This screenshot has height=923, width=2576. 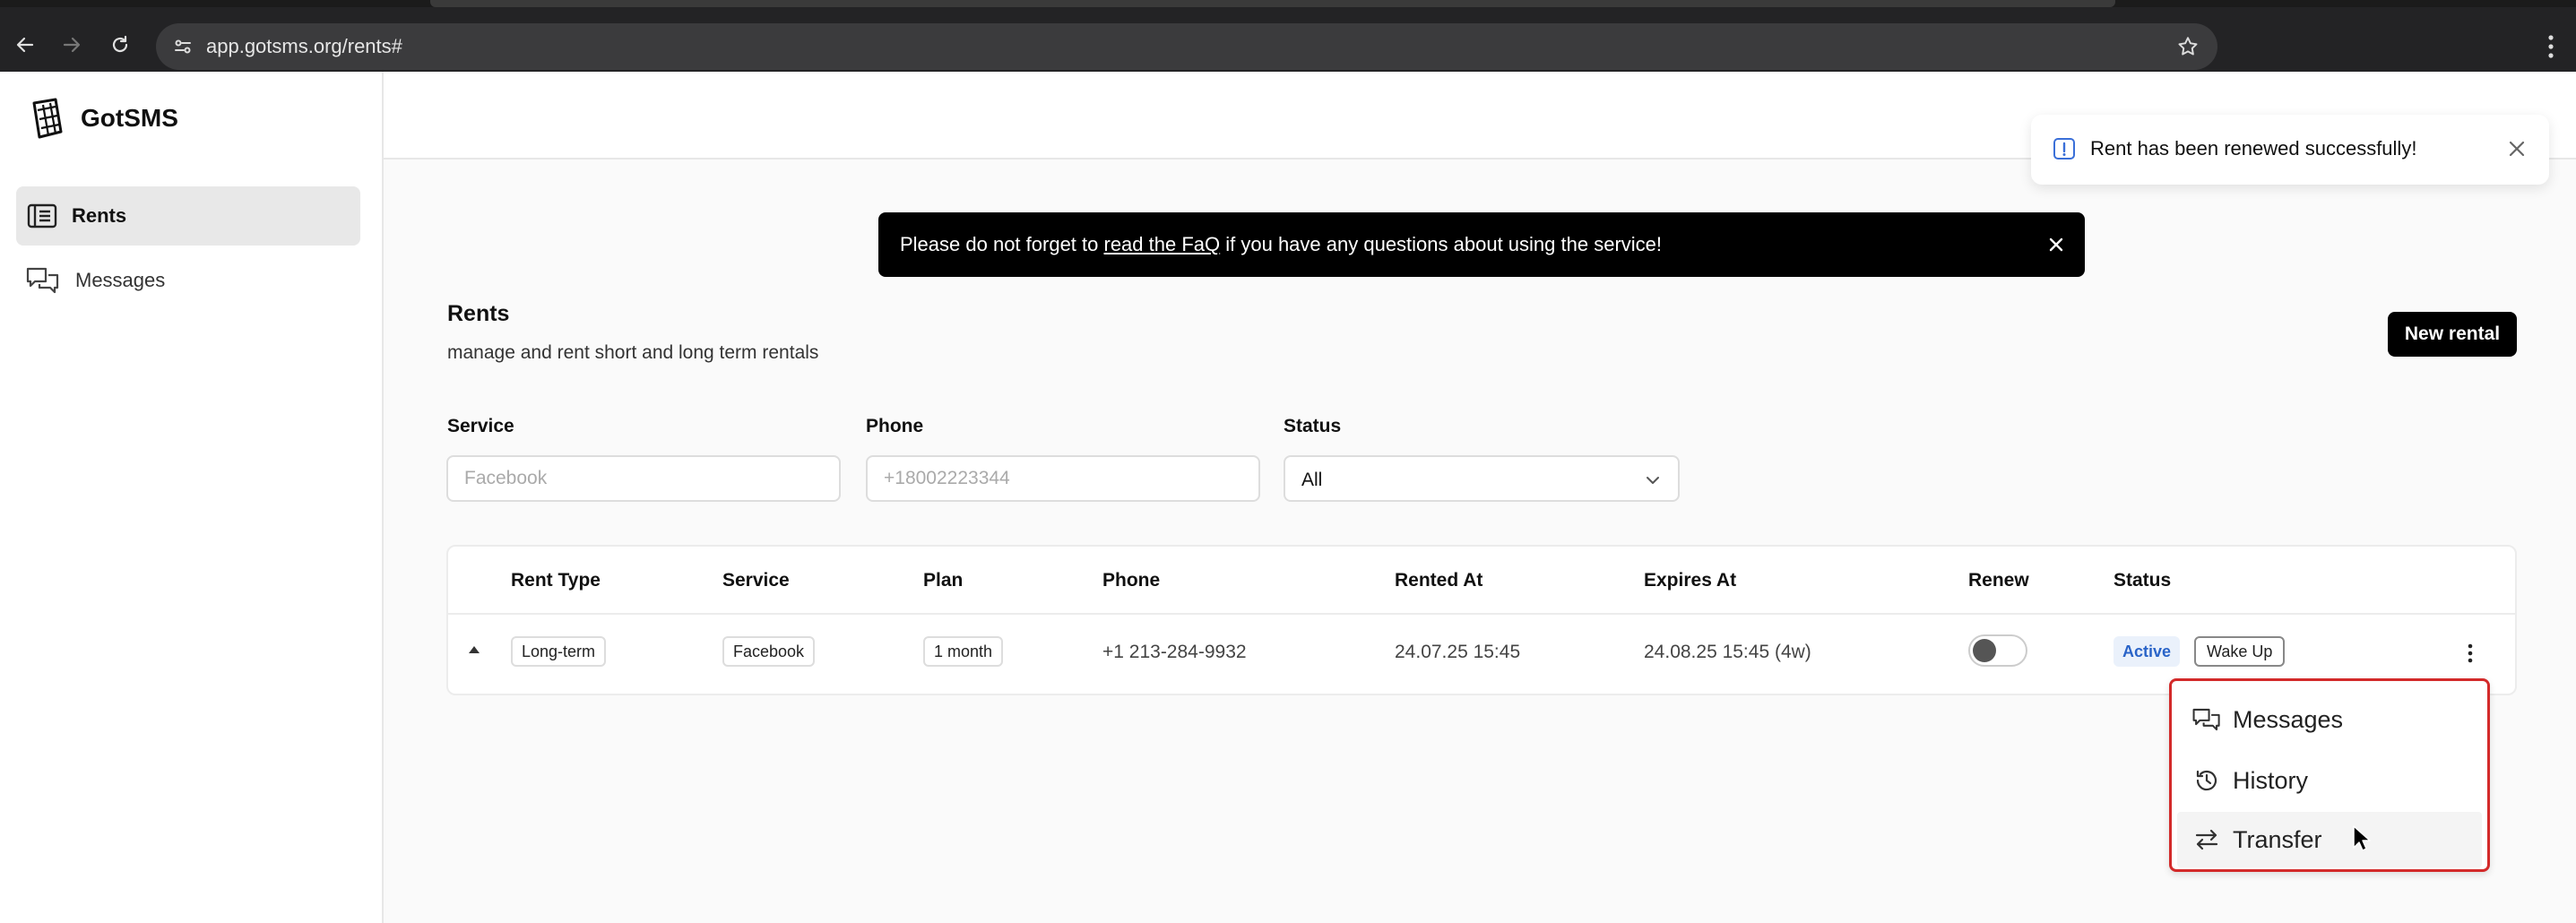 I want to click on wake-up-button: Wake Up, so click(x=2240, y=651).